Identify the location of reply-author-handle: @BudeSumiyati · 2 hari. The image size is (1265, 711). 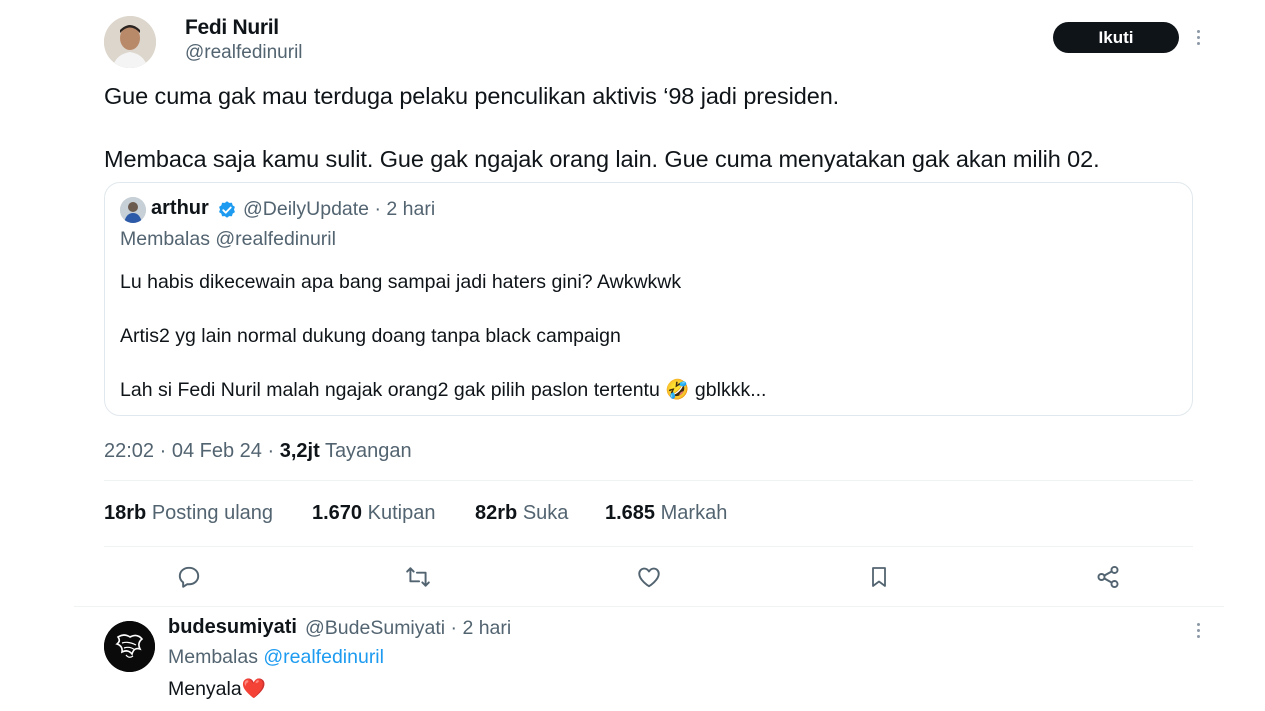
(408, 628).